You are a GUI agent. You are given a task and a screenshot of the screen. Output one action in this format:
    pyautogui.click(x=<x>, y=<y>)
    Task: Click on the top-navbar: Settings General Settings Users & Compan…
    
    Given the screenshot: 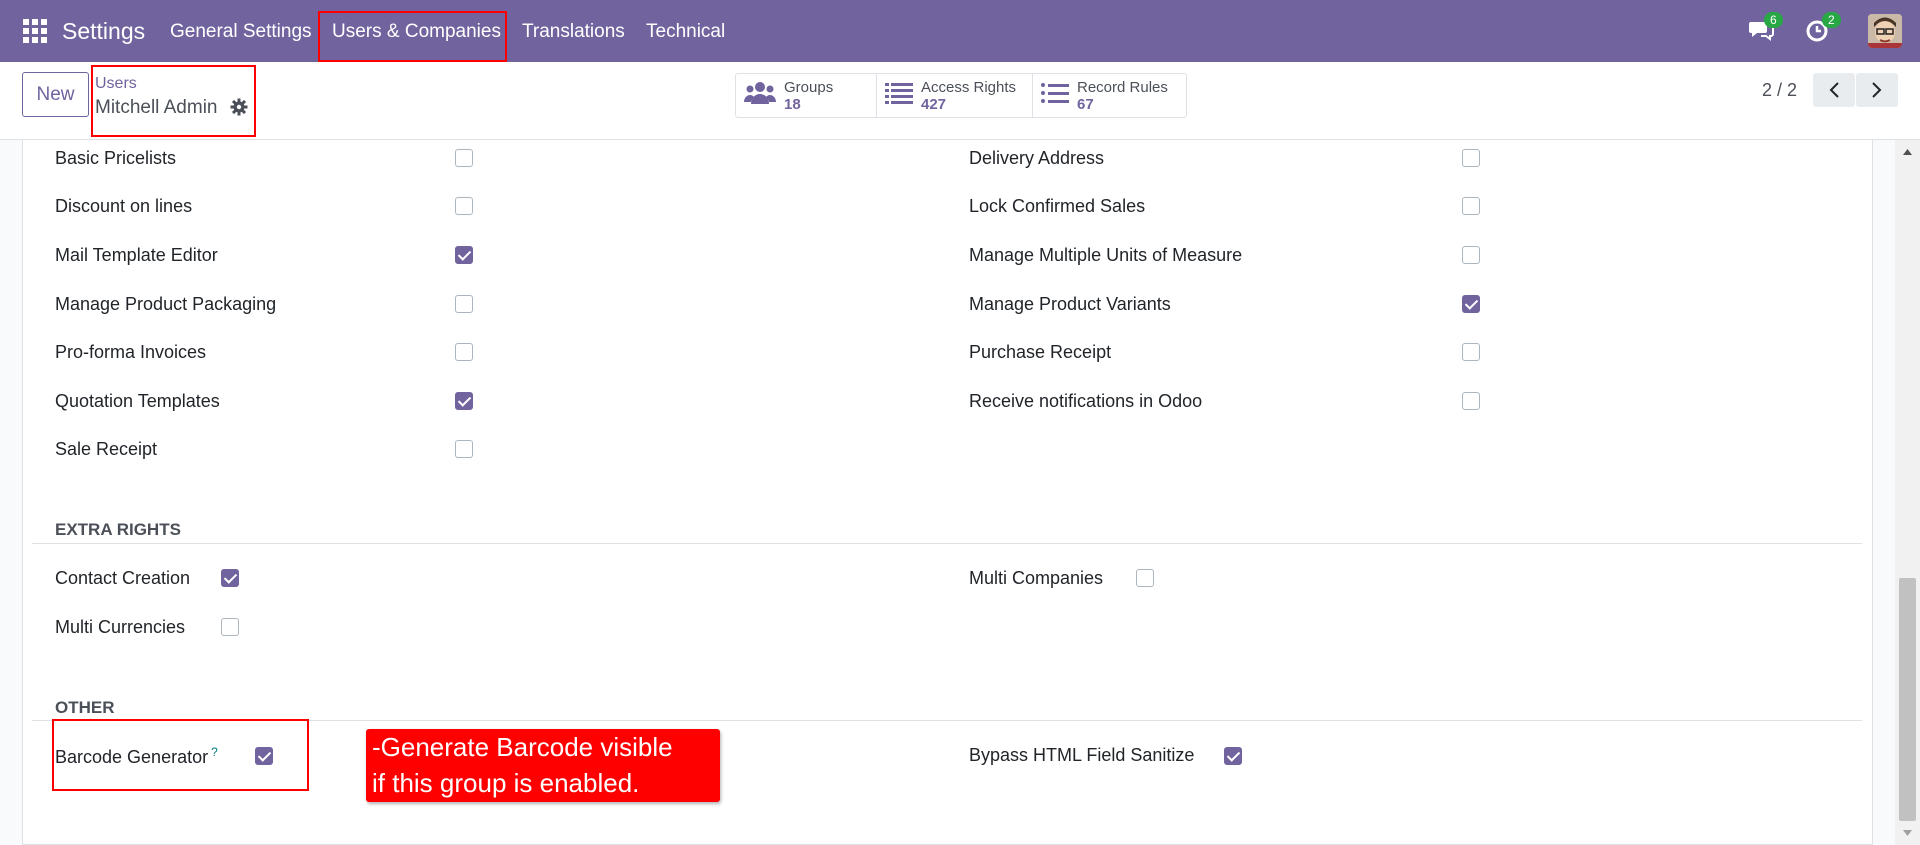 What is the action you would take?
    pyautogui.click(x=960, y=31)
    